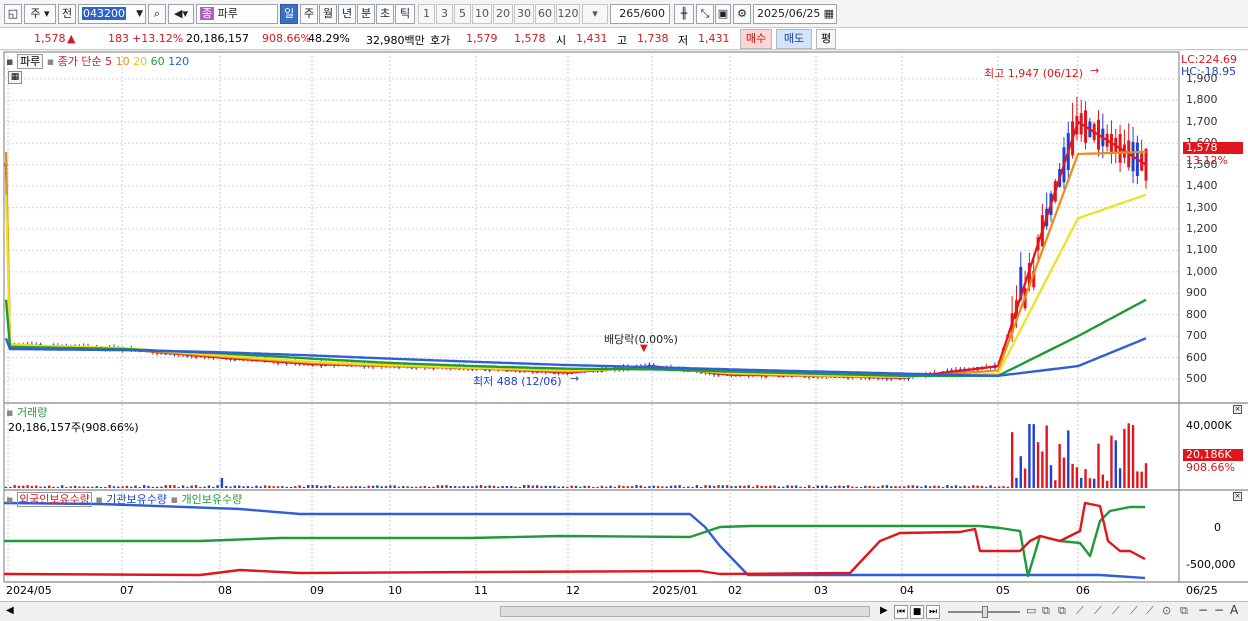  What do you see at coordinates (933, 612) in the screenshot?
I see `last-icon: ⏭` at bounding box center [933, 612].